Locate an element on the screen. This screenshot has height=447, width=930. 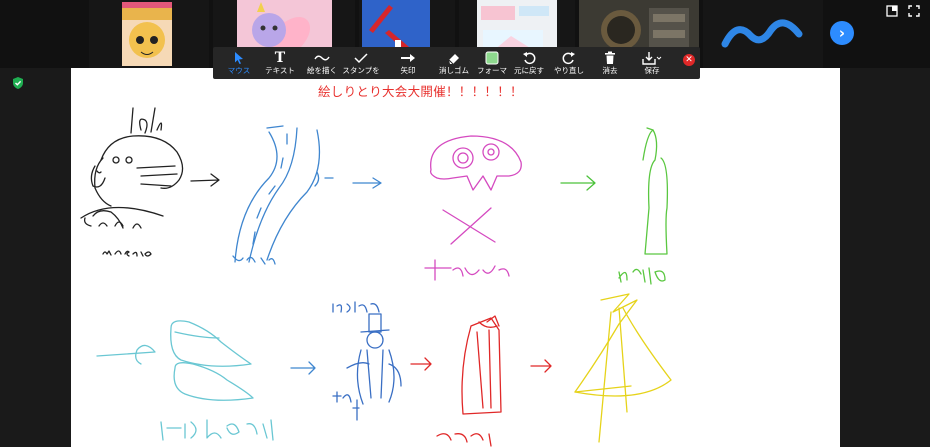
security-shield-icon is located at coordinates (18, 83).